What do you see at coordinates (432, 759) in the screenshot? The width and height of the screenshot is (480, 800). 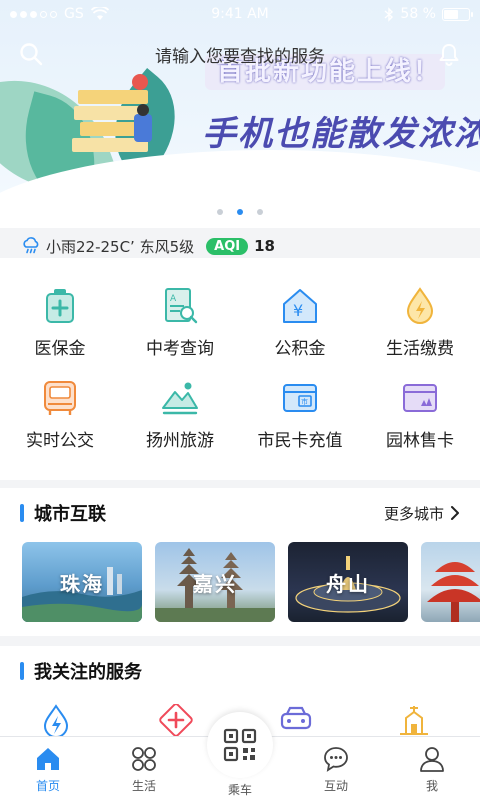 I see `user-icon` at bounding box center [432, 759].